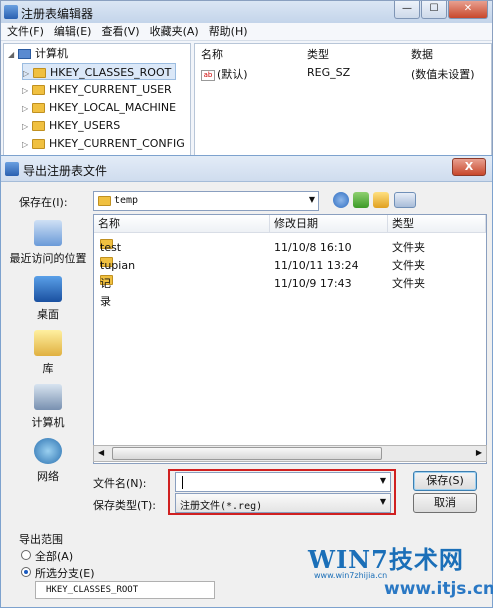 The image size is (493, 608). I want to click on close-icon: ✕, so click(468, 10).